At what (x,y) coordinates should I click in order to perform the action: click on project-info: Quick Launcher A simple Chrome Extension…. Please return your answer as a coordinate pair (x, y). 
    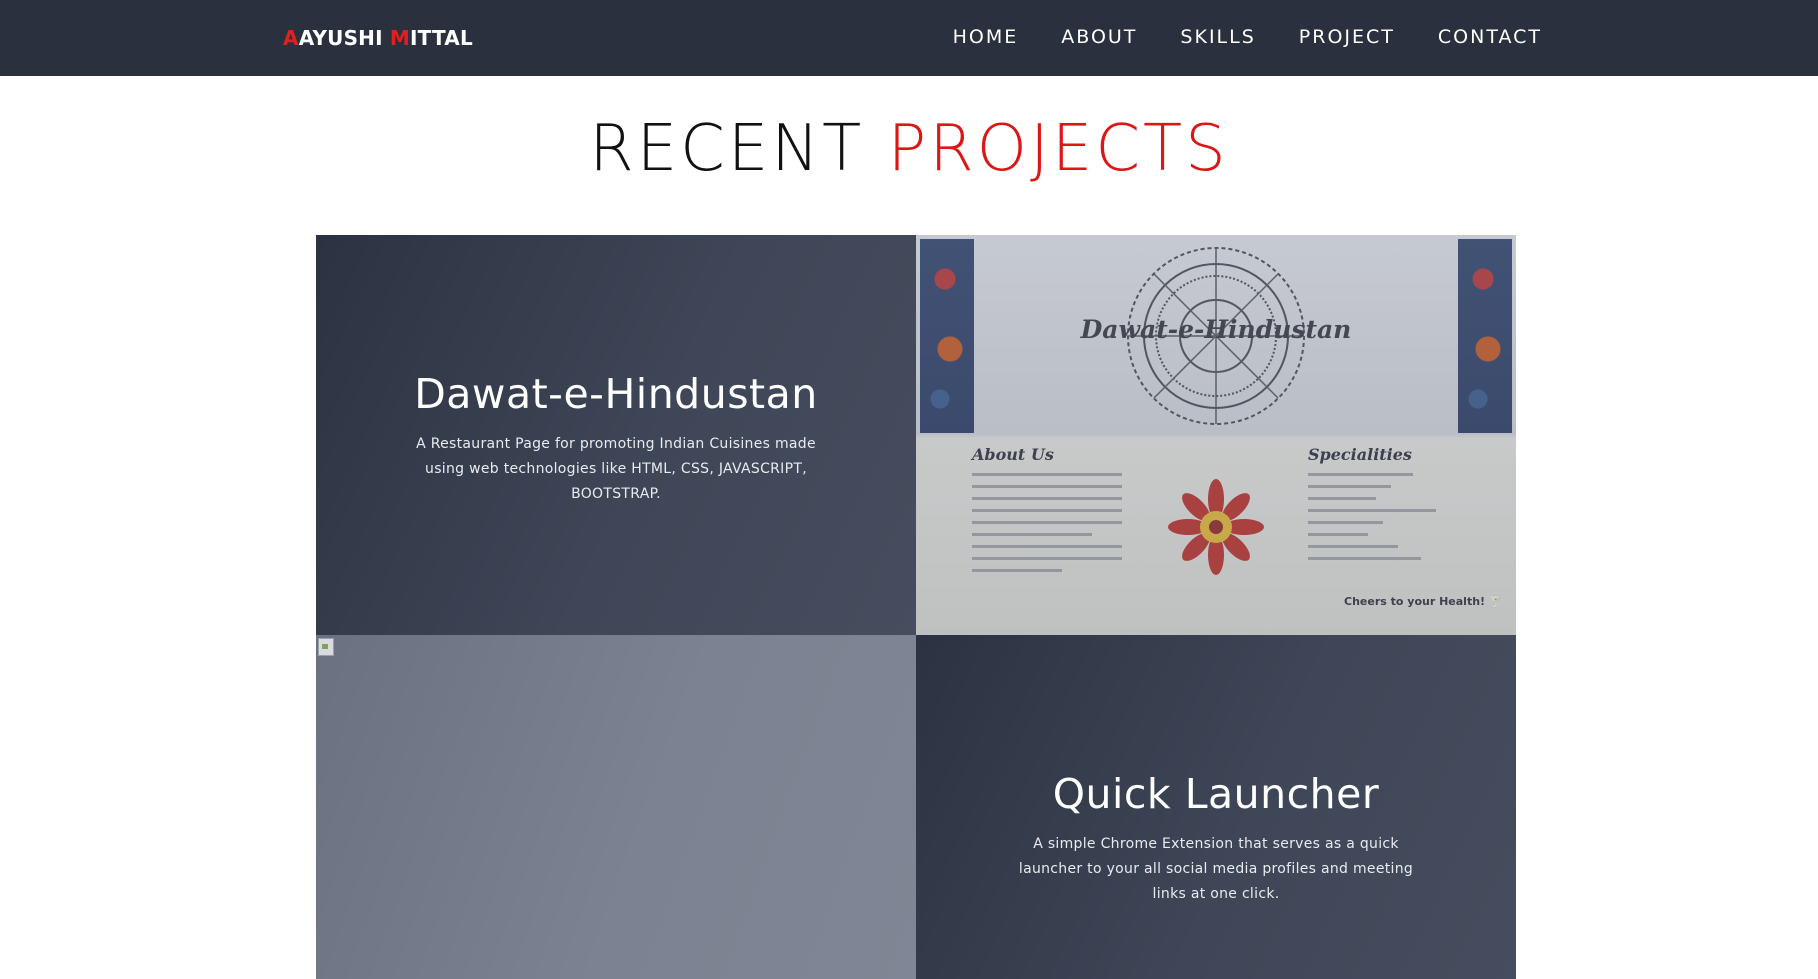
    Looking at the image, I should click on (1216, 838).